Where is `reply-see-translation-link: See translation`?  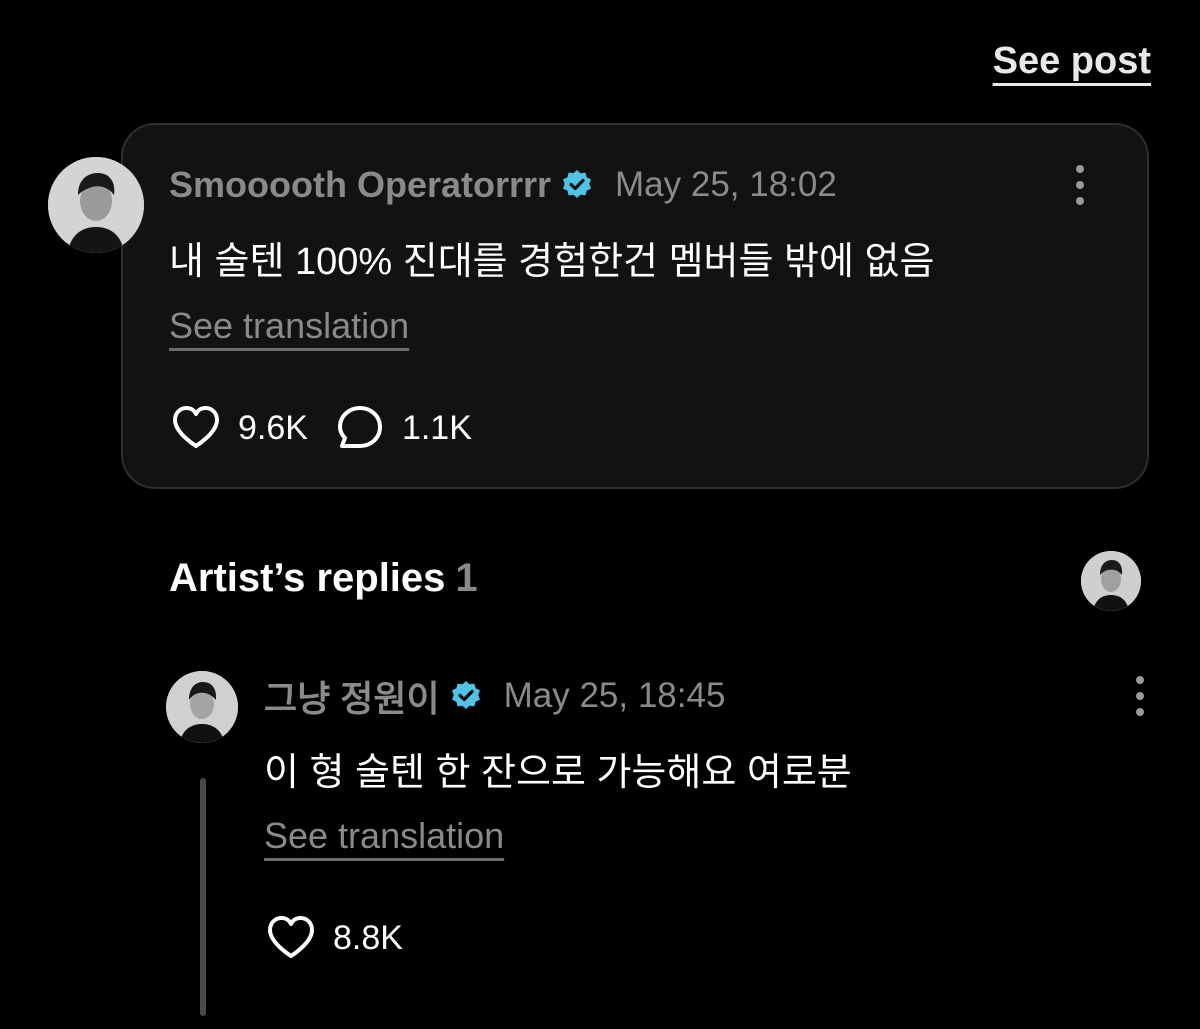 reply-see-translation-link: See translation is located at coordinates (384, 836).